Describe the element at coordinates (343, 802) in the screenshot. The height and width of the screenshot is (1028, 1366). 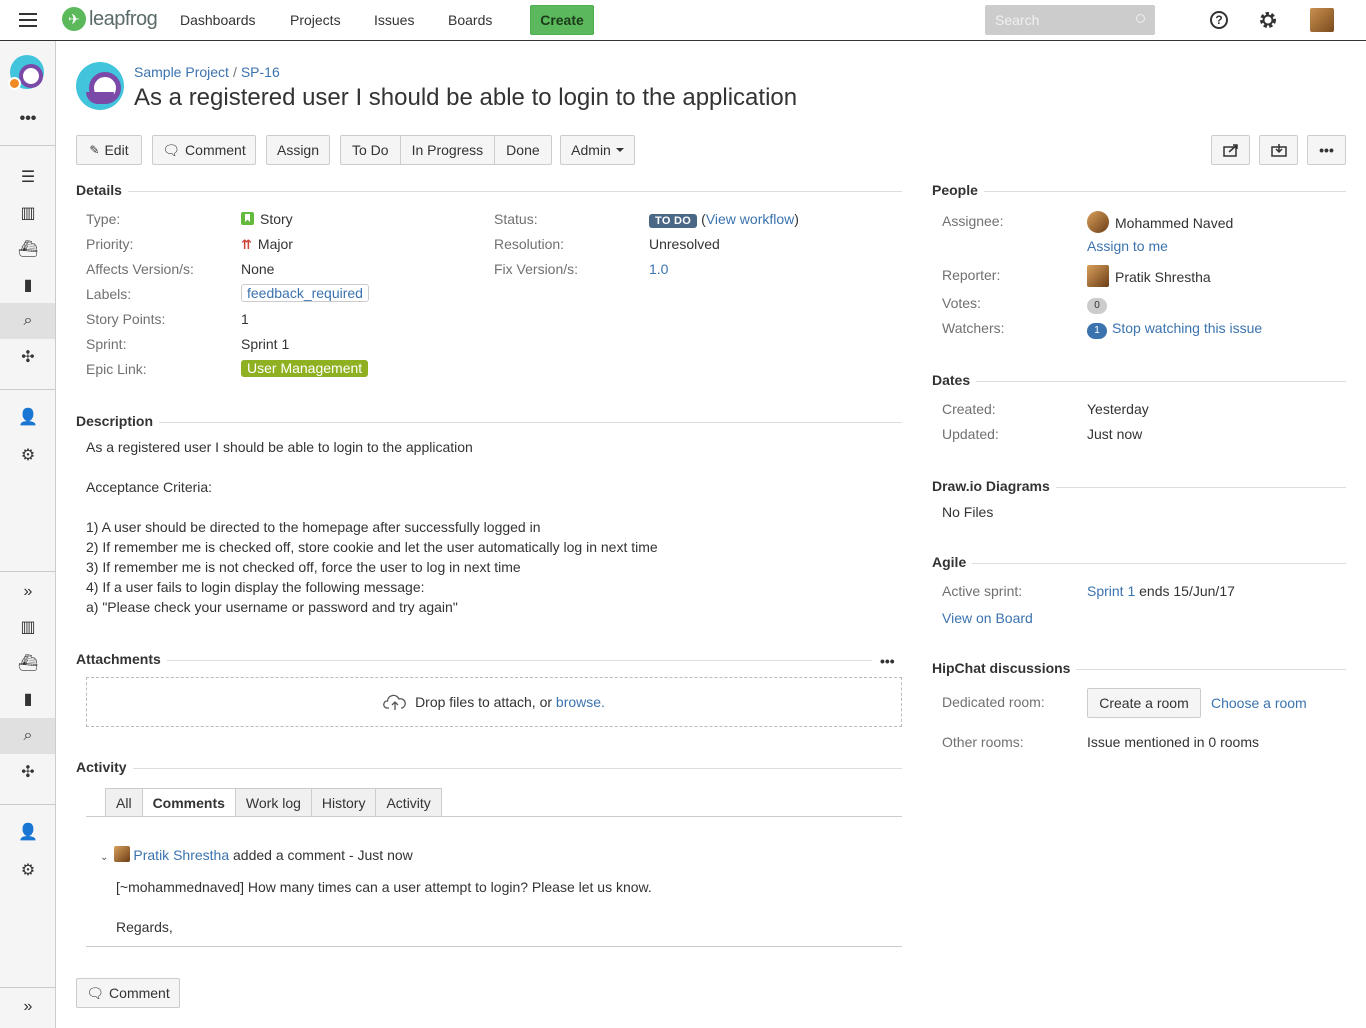
I see `tab-history: History` at that location.